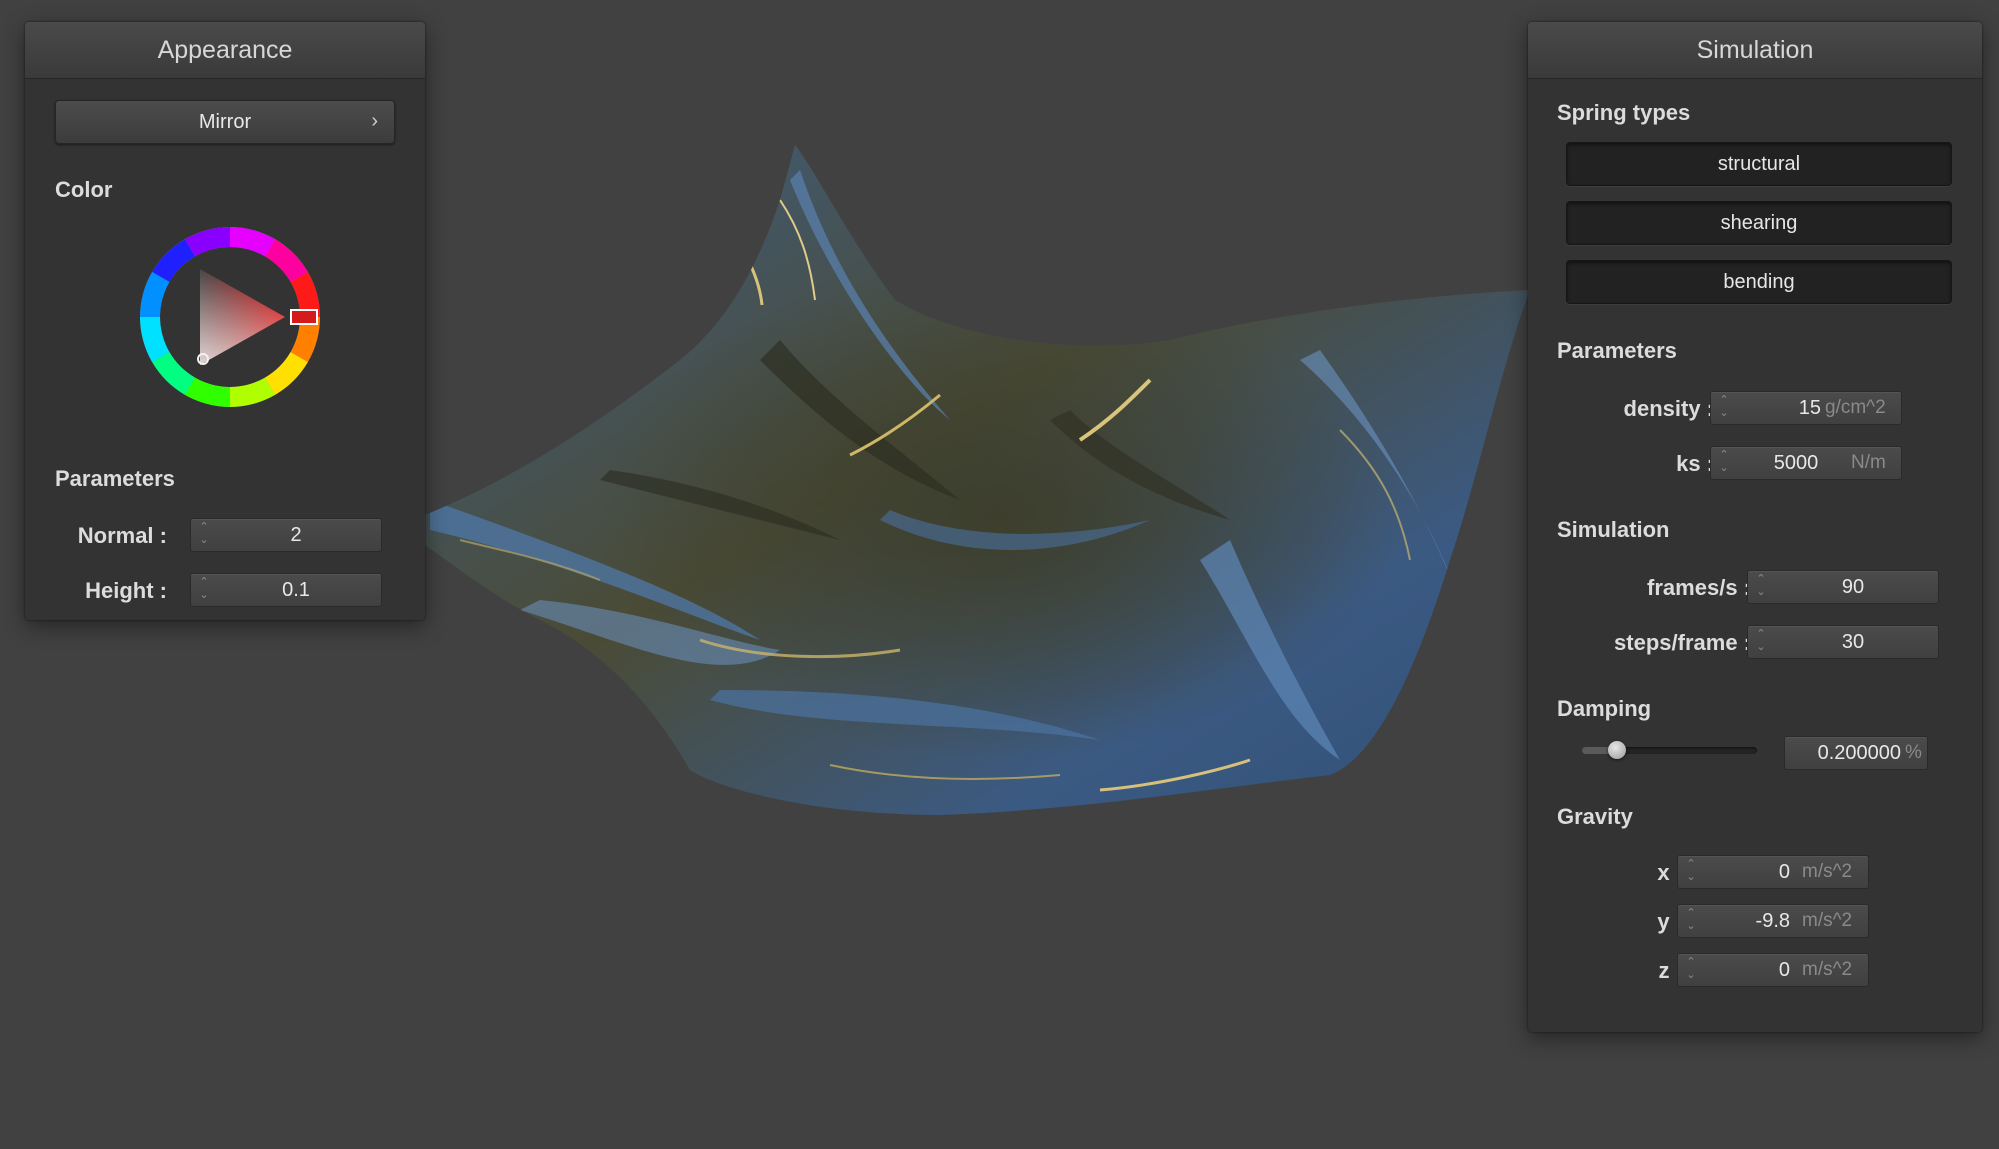 This screenshot has height=1149, width=1999. What do you see at coordinates (374, 121) in the screenshot?
I see `chevron-right-icon: ›` at bounding box center [374, 121].